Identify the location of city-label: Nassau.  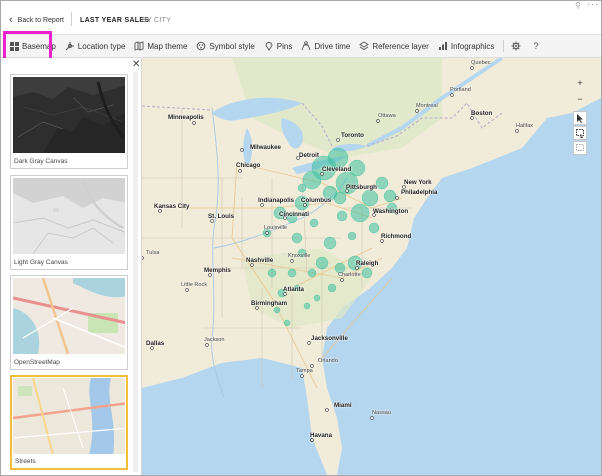
(381, 413).